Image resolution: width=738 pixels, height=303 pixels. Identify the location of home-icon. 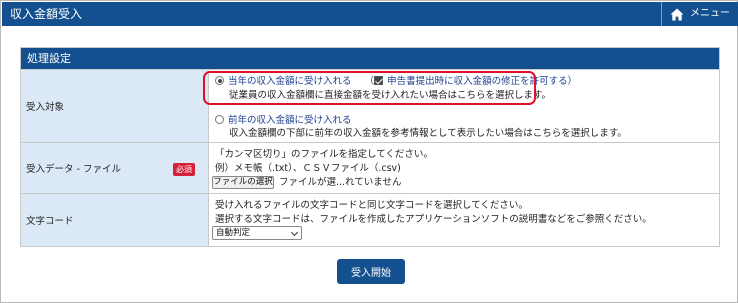
(677, 14).